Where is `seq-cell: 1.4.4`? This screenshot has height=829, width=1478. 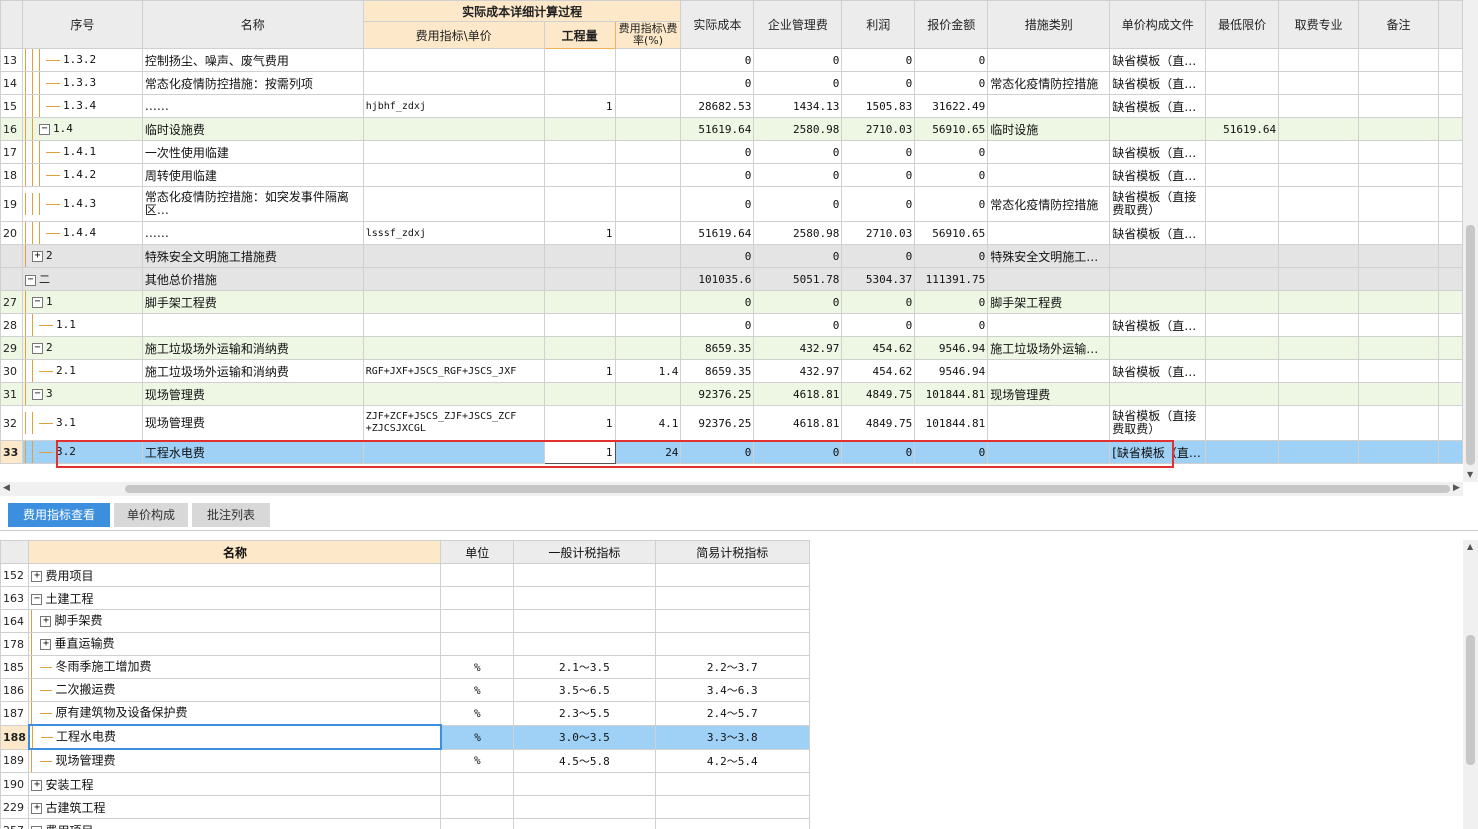
seq-cell: 1.4.4 is located at coordinates (82, 233).